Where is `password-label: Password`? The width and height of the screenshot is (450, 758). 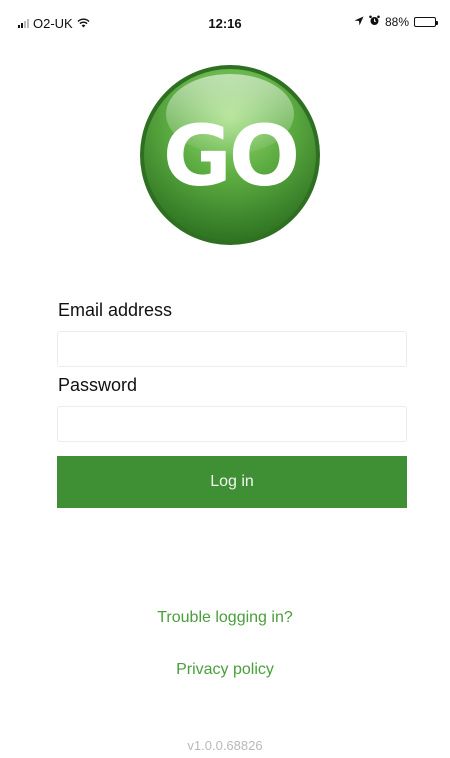
password-label: Password is located at coordinates (98, 385).